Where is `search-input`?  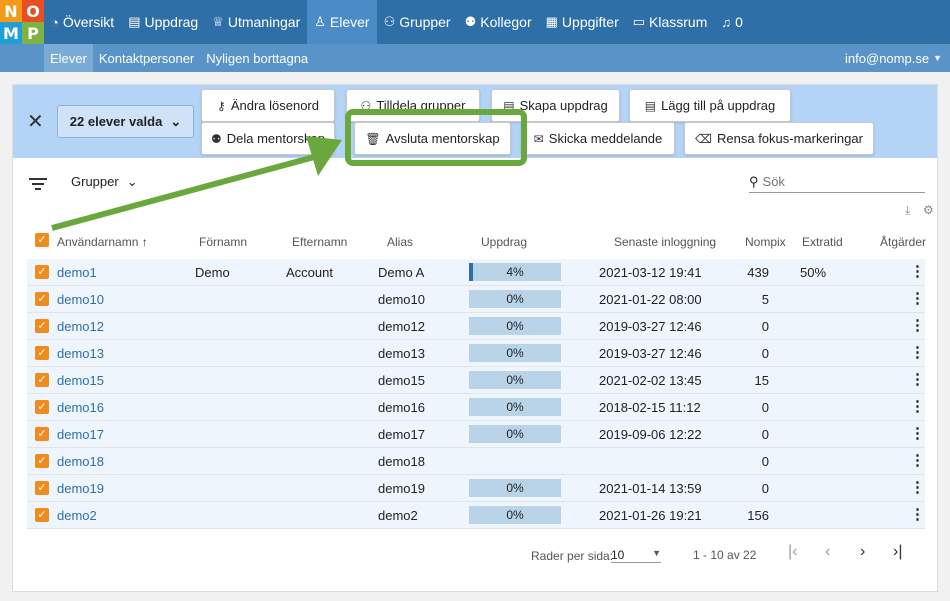 search-input is located at coordinates (832, 181).